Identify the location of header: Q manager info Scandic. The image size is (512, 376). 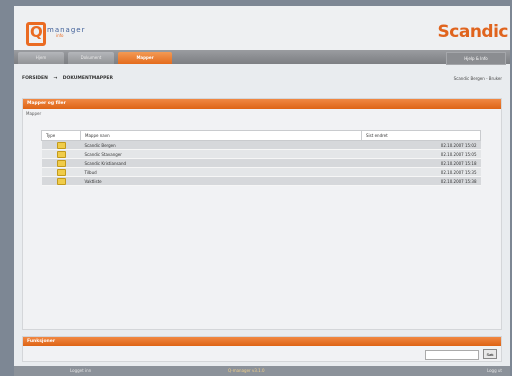
(262, 28).